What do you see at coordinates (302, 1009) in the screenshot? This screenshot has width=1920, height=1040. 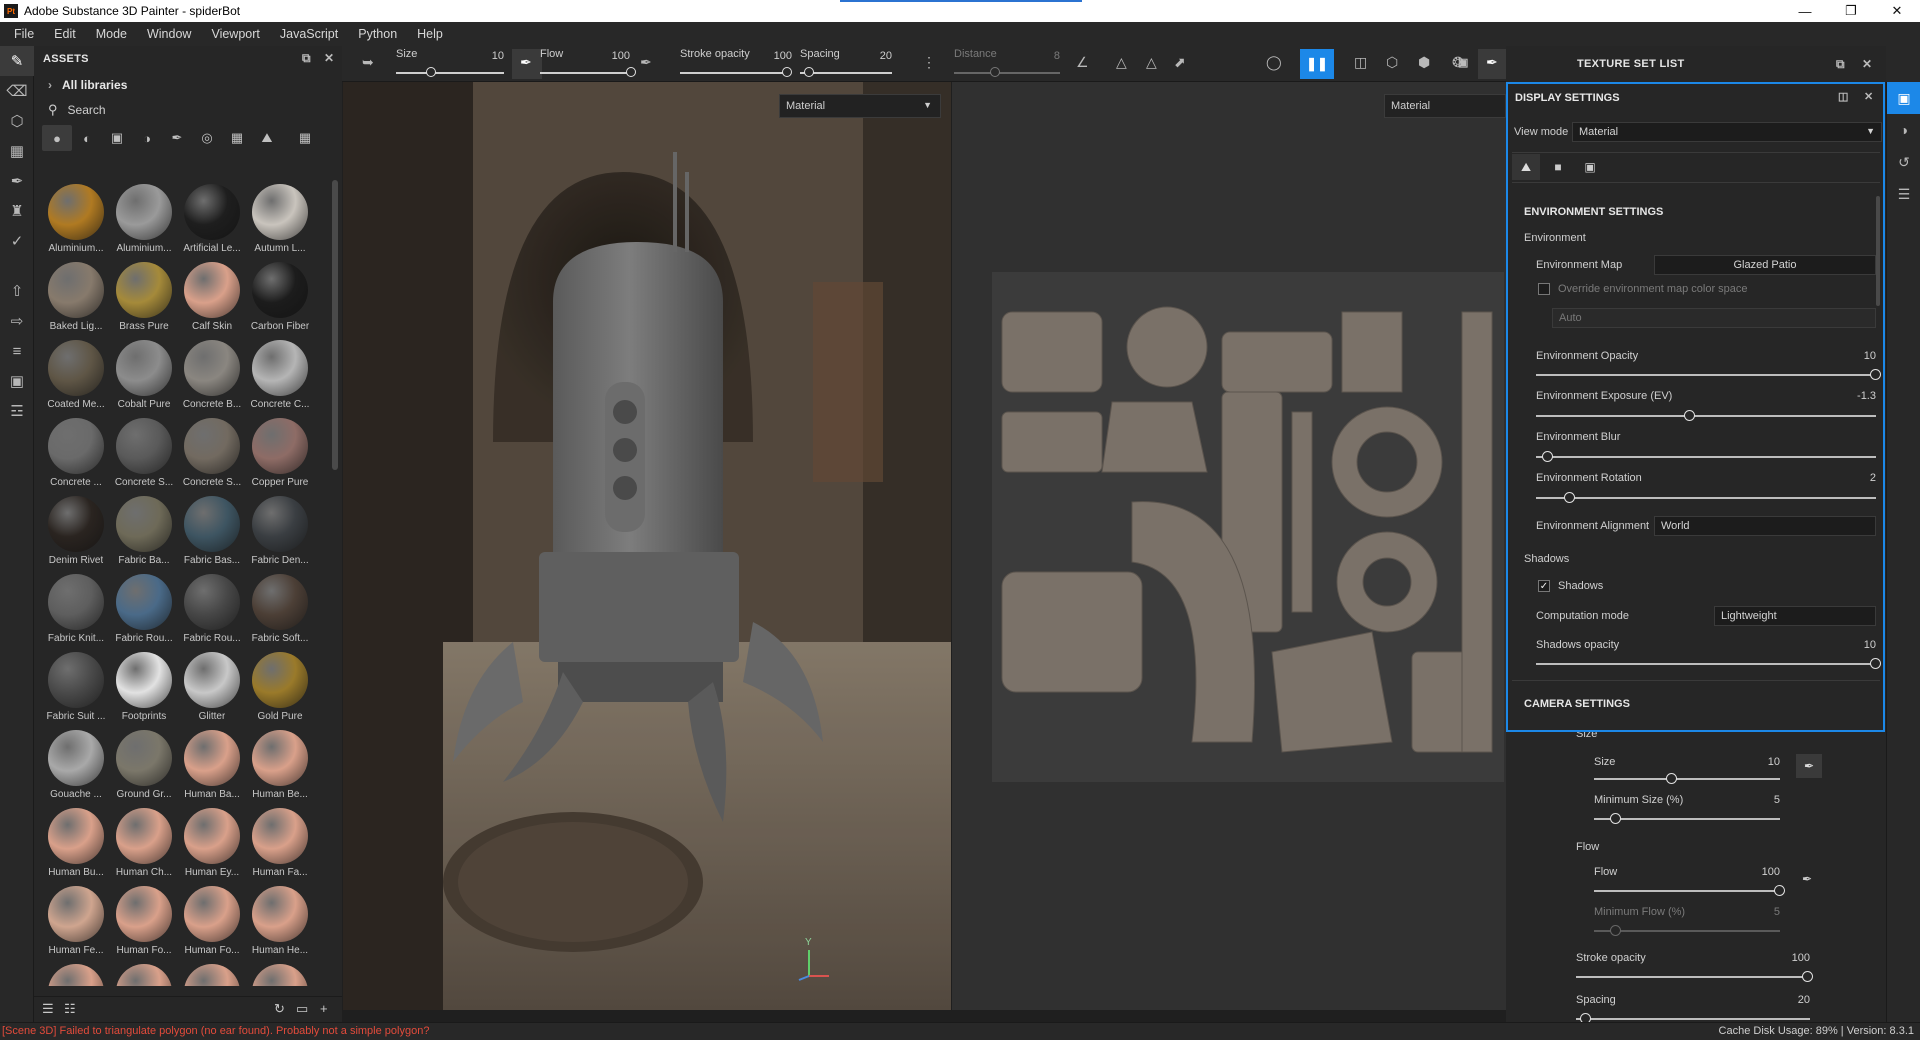 I see `folder-icon: ▭` at bounding box center [302, 1009].